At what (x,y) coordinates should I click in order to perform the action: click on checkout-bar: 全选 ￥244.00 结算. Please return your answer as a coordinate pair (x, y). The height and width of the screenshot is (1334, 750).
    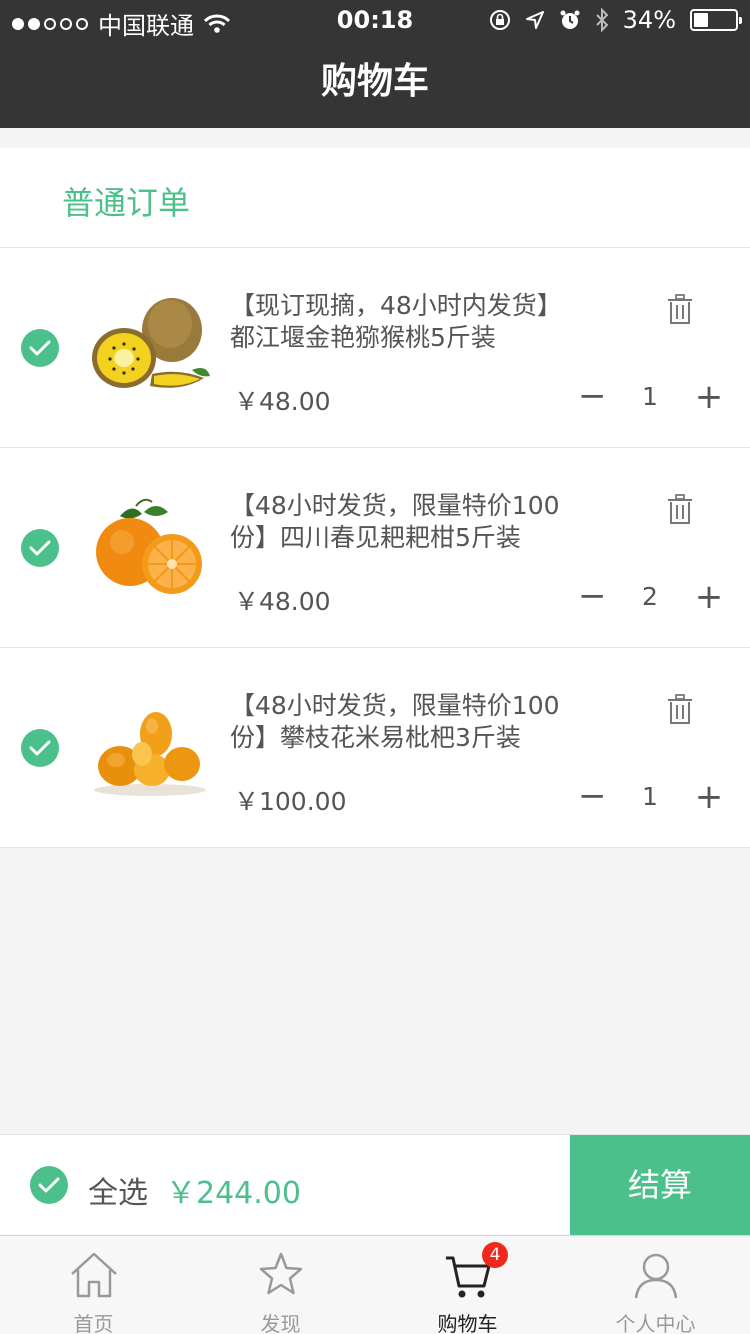
    Looking at the image, I should click on (375, 1184).